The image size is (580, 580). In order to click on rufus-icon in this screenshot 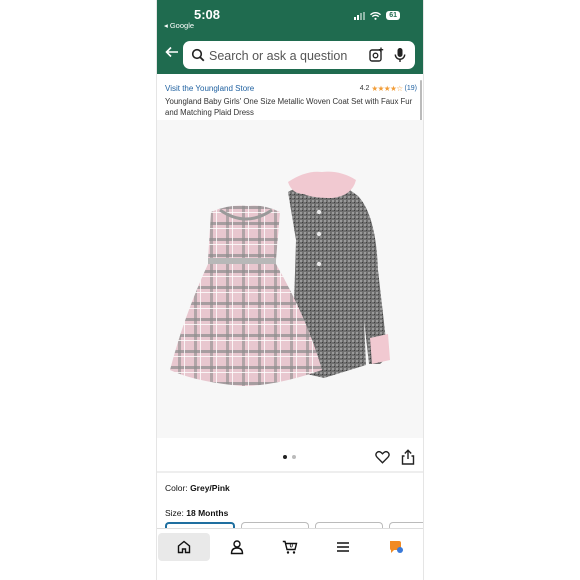, I will do `click(396, 547)`.